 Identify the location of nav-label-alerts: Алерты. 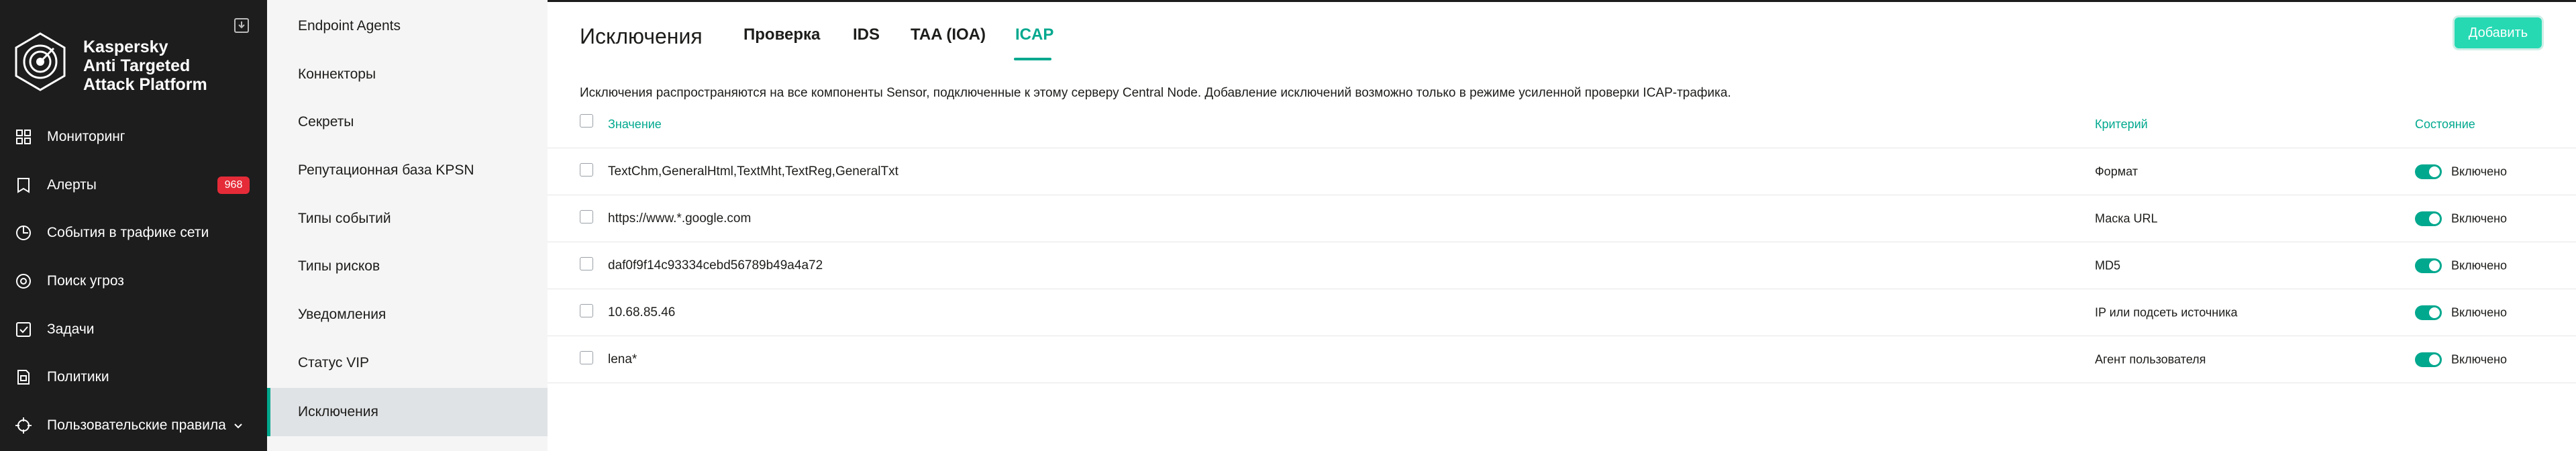
(72, 185).